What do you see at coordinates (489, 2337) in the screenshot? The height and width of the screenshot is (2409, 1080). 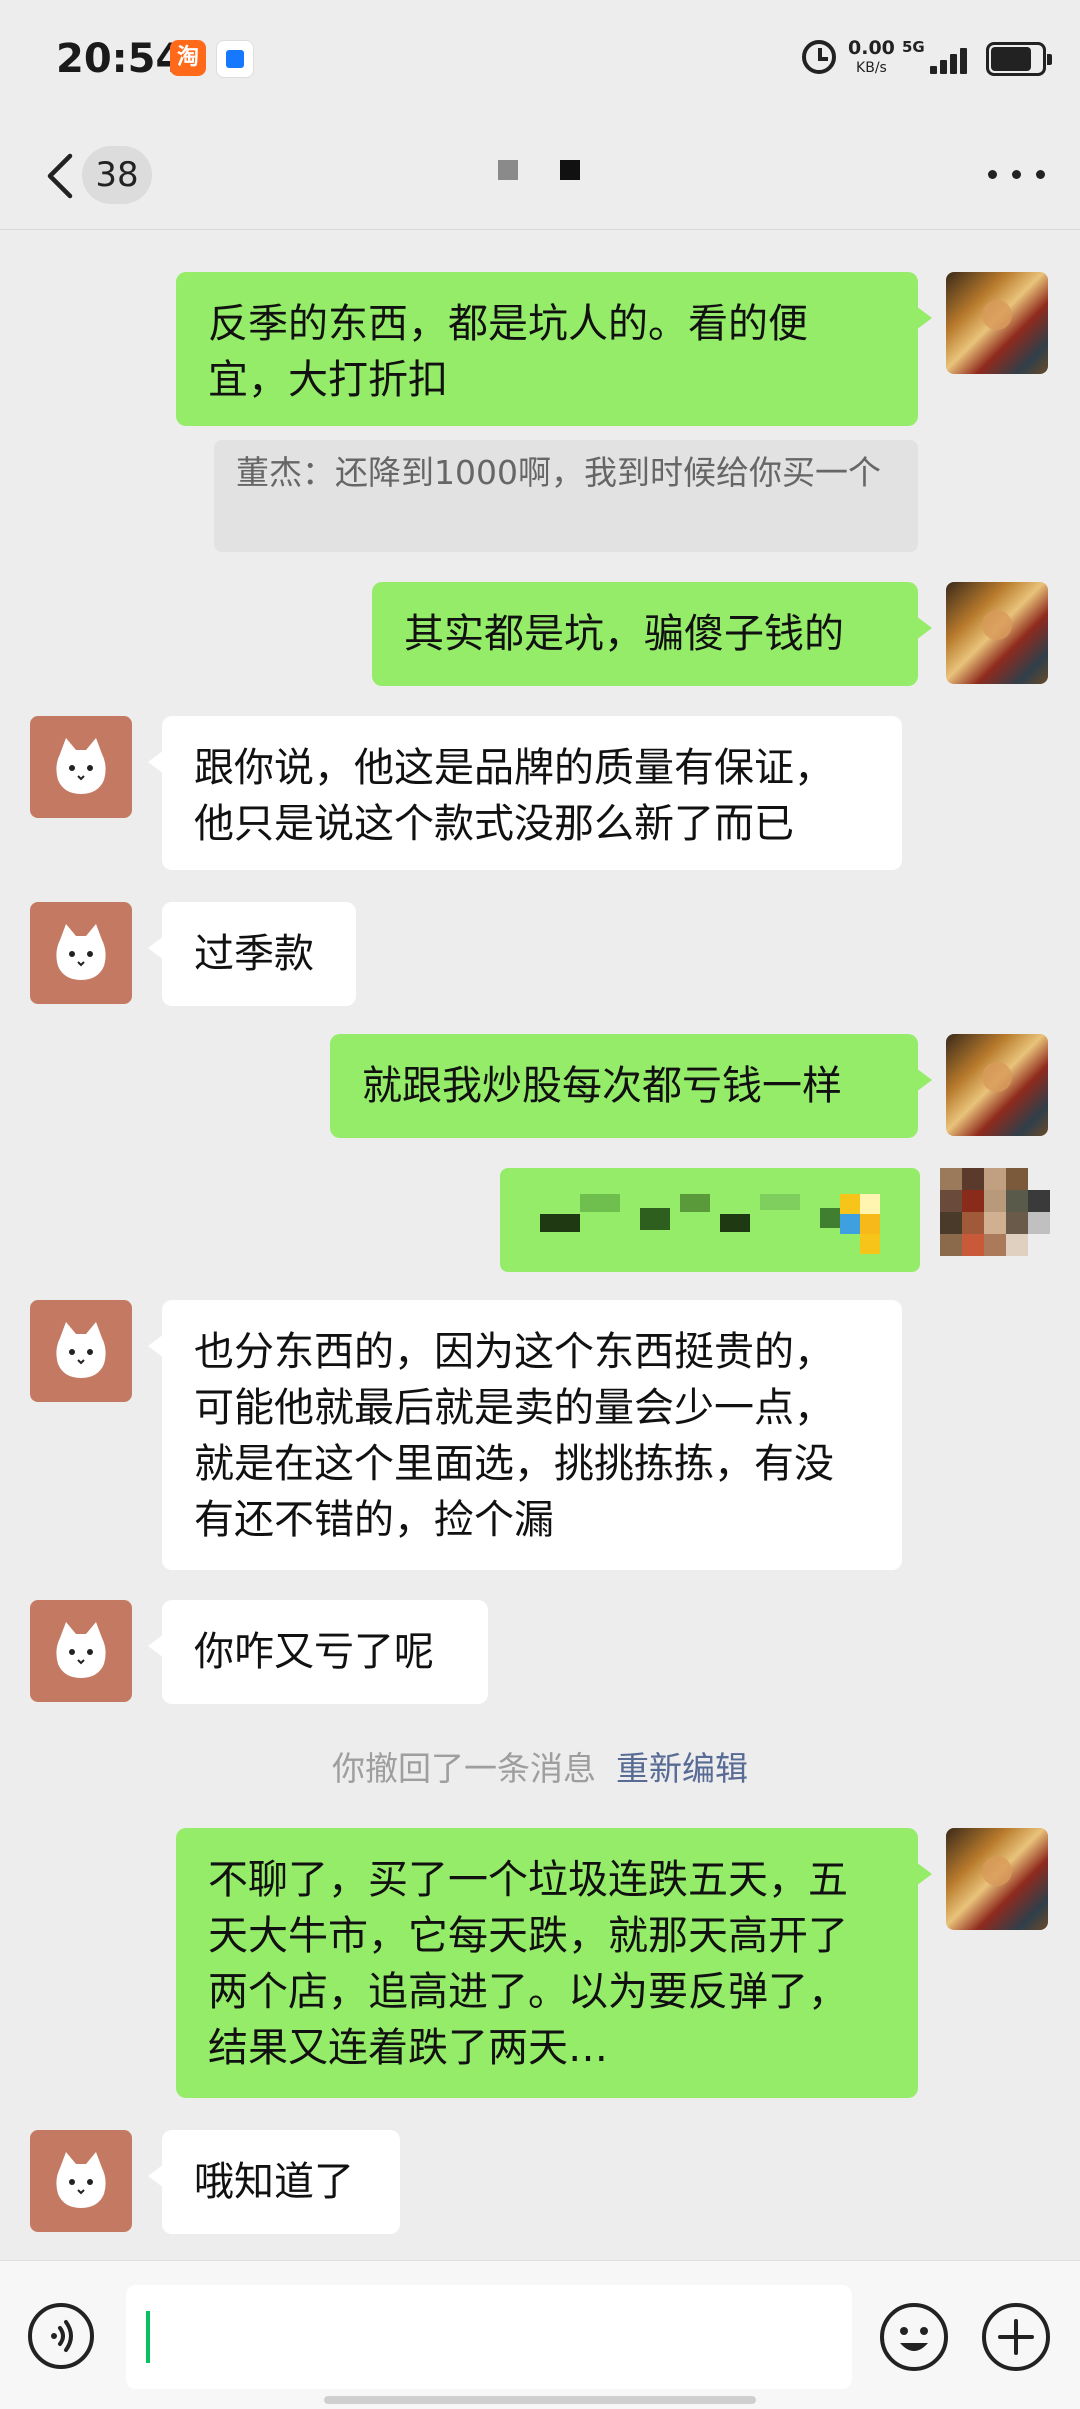 I see `message-input` at bounding box center [489, 2337].